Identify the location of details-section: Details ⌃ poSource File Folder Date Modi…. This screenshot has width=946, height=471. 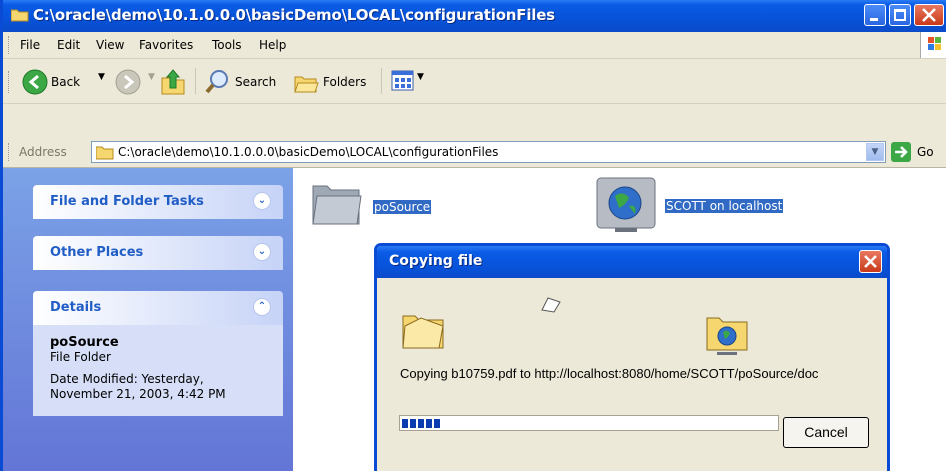
(158, 353).